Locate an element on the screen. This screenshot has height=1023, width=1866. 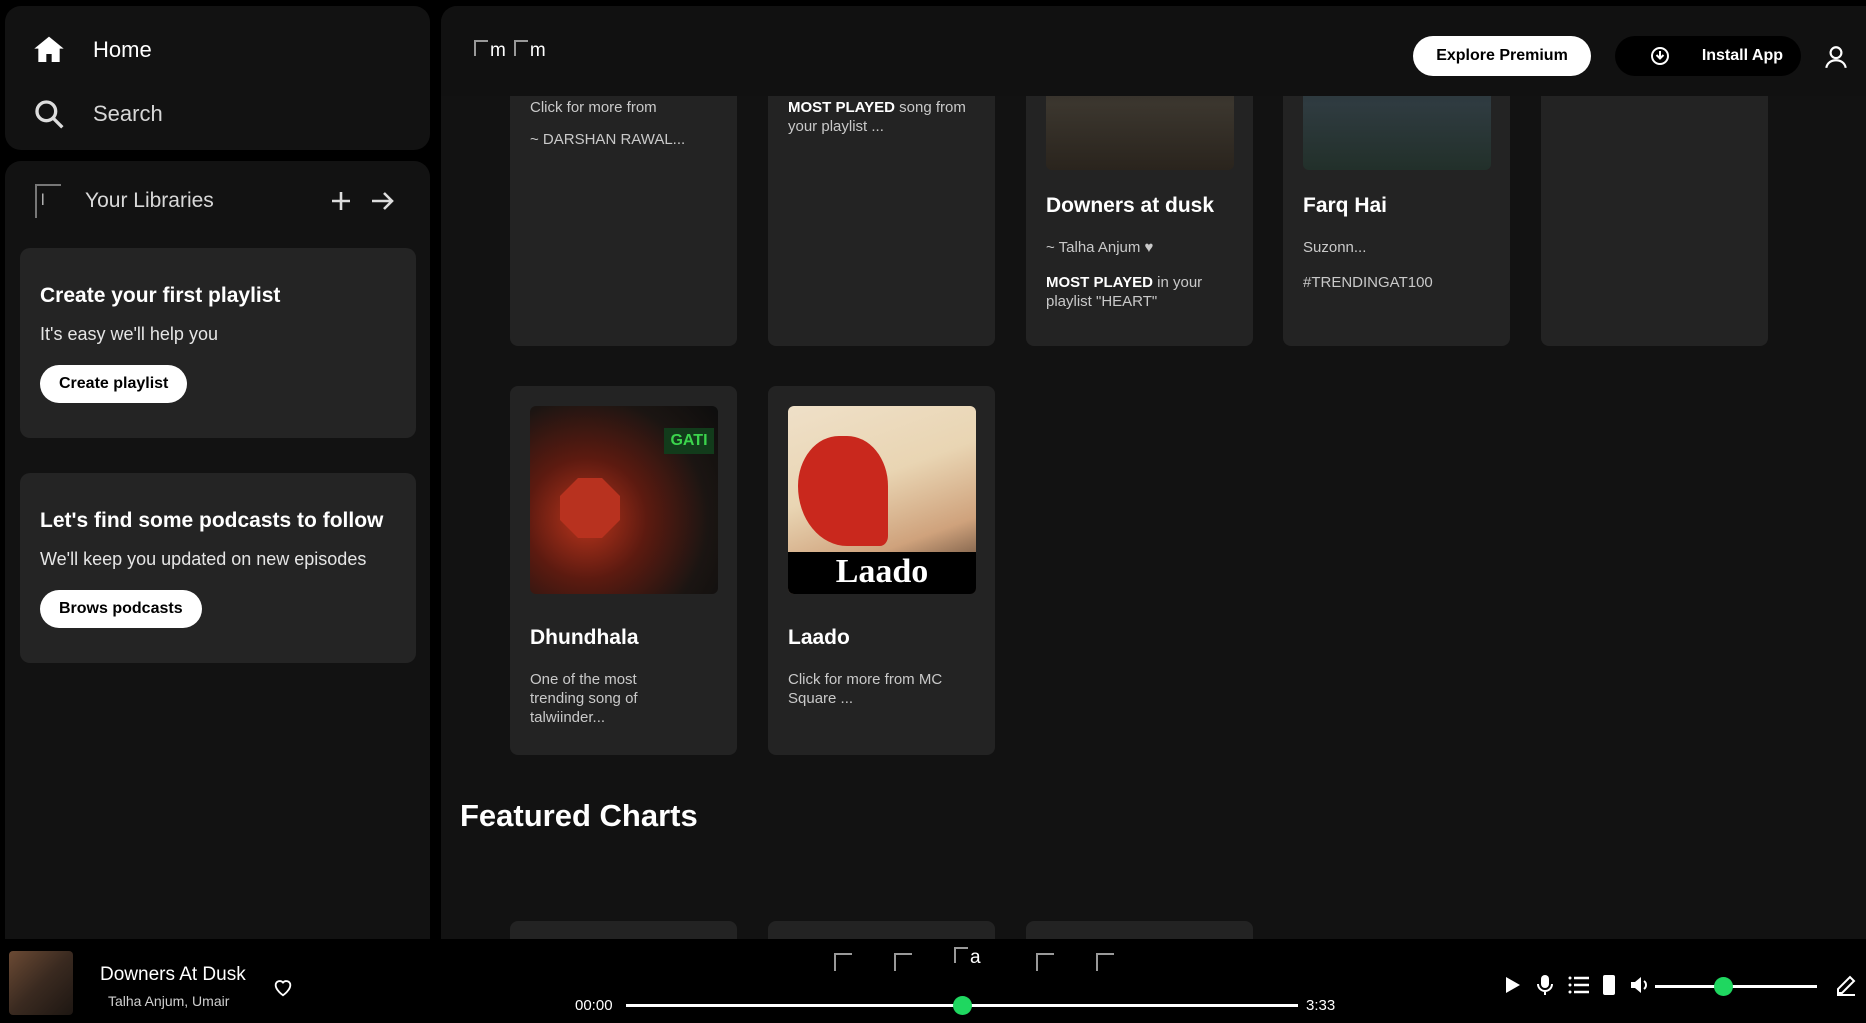
time-current: 00:00 is located at coordinates (594, 1005).